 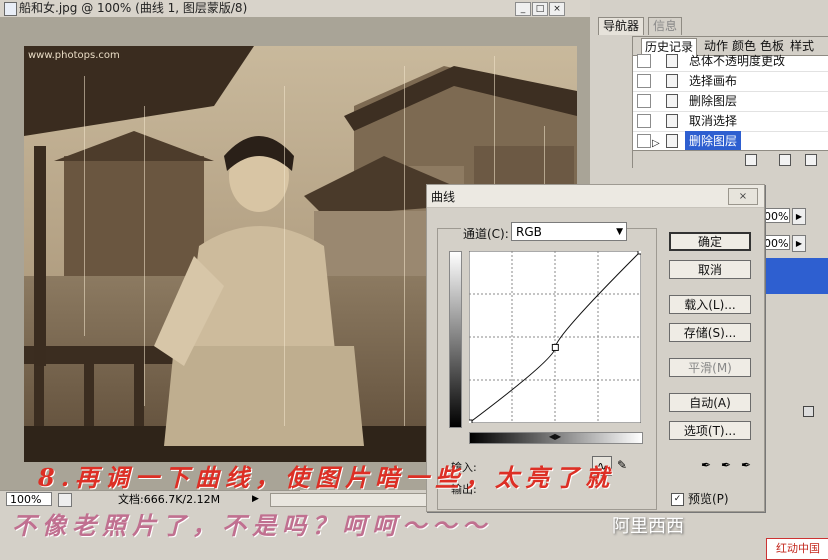 What do you see at coordinates (621, 26) in the screenshot?
I see `tab-navigator: 导航器` at bounding box center [621, 26].